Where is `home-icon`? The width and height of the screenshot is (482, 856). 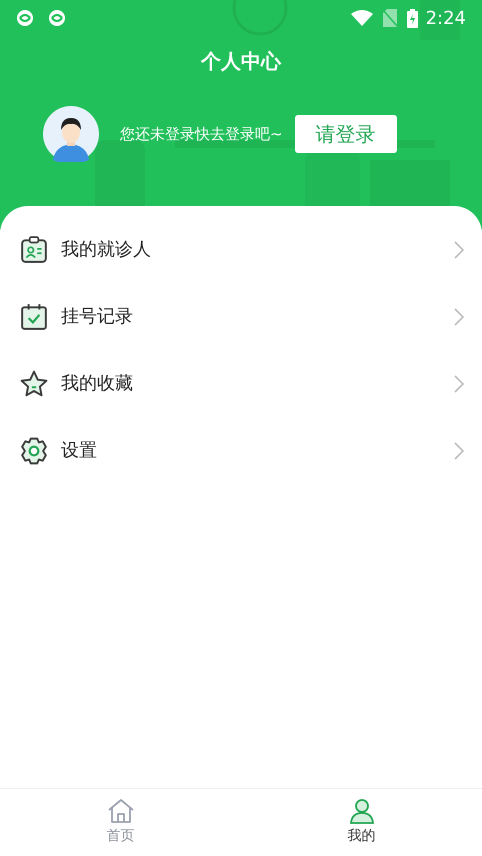 home-icon is located at coordinates (120, 811).